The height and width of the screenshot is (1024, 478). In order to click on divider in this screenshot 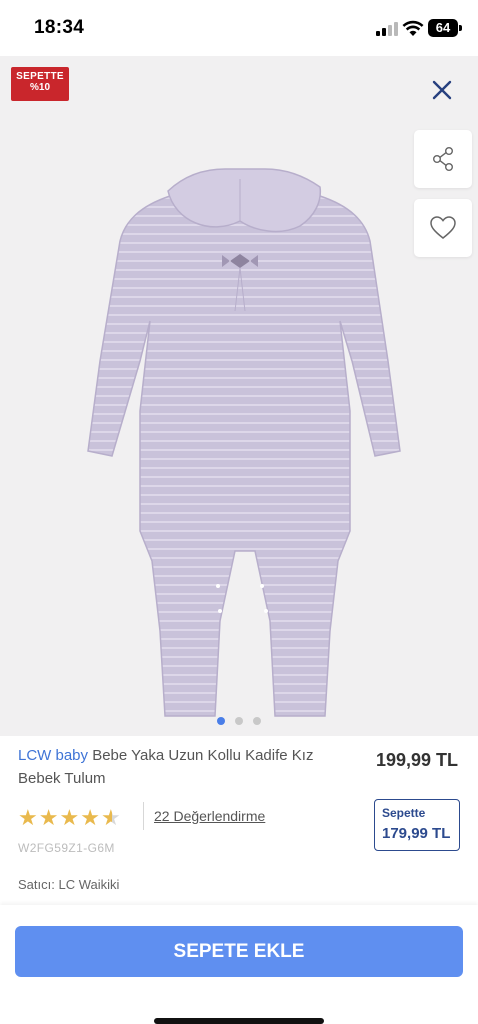, I will do `click(143, 816)`.